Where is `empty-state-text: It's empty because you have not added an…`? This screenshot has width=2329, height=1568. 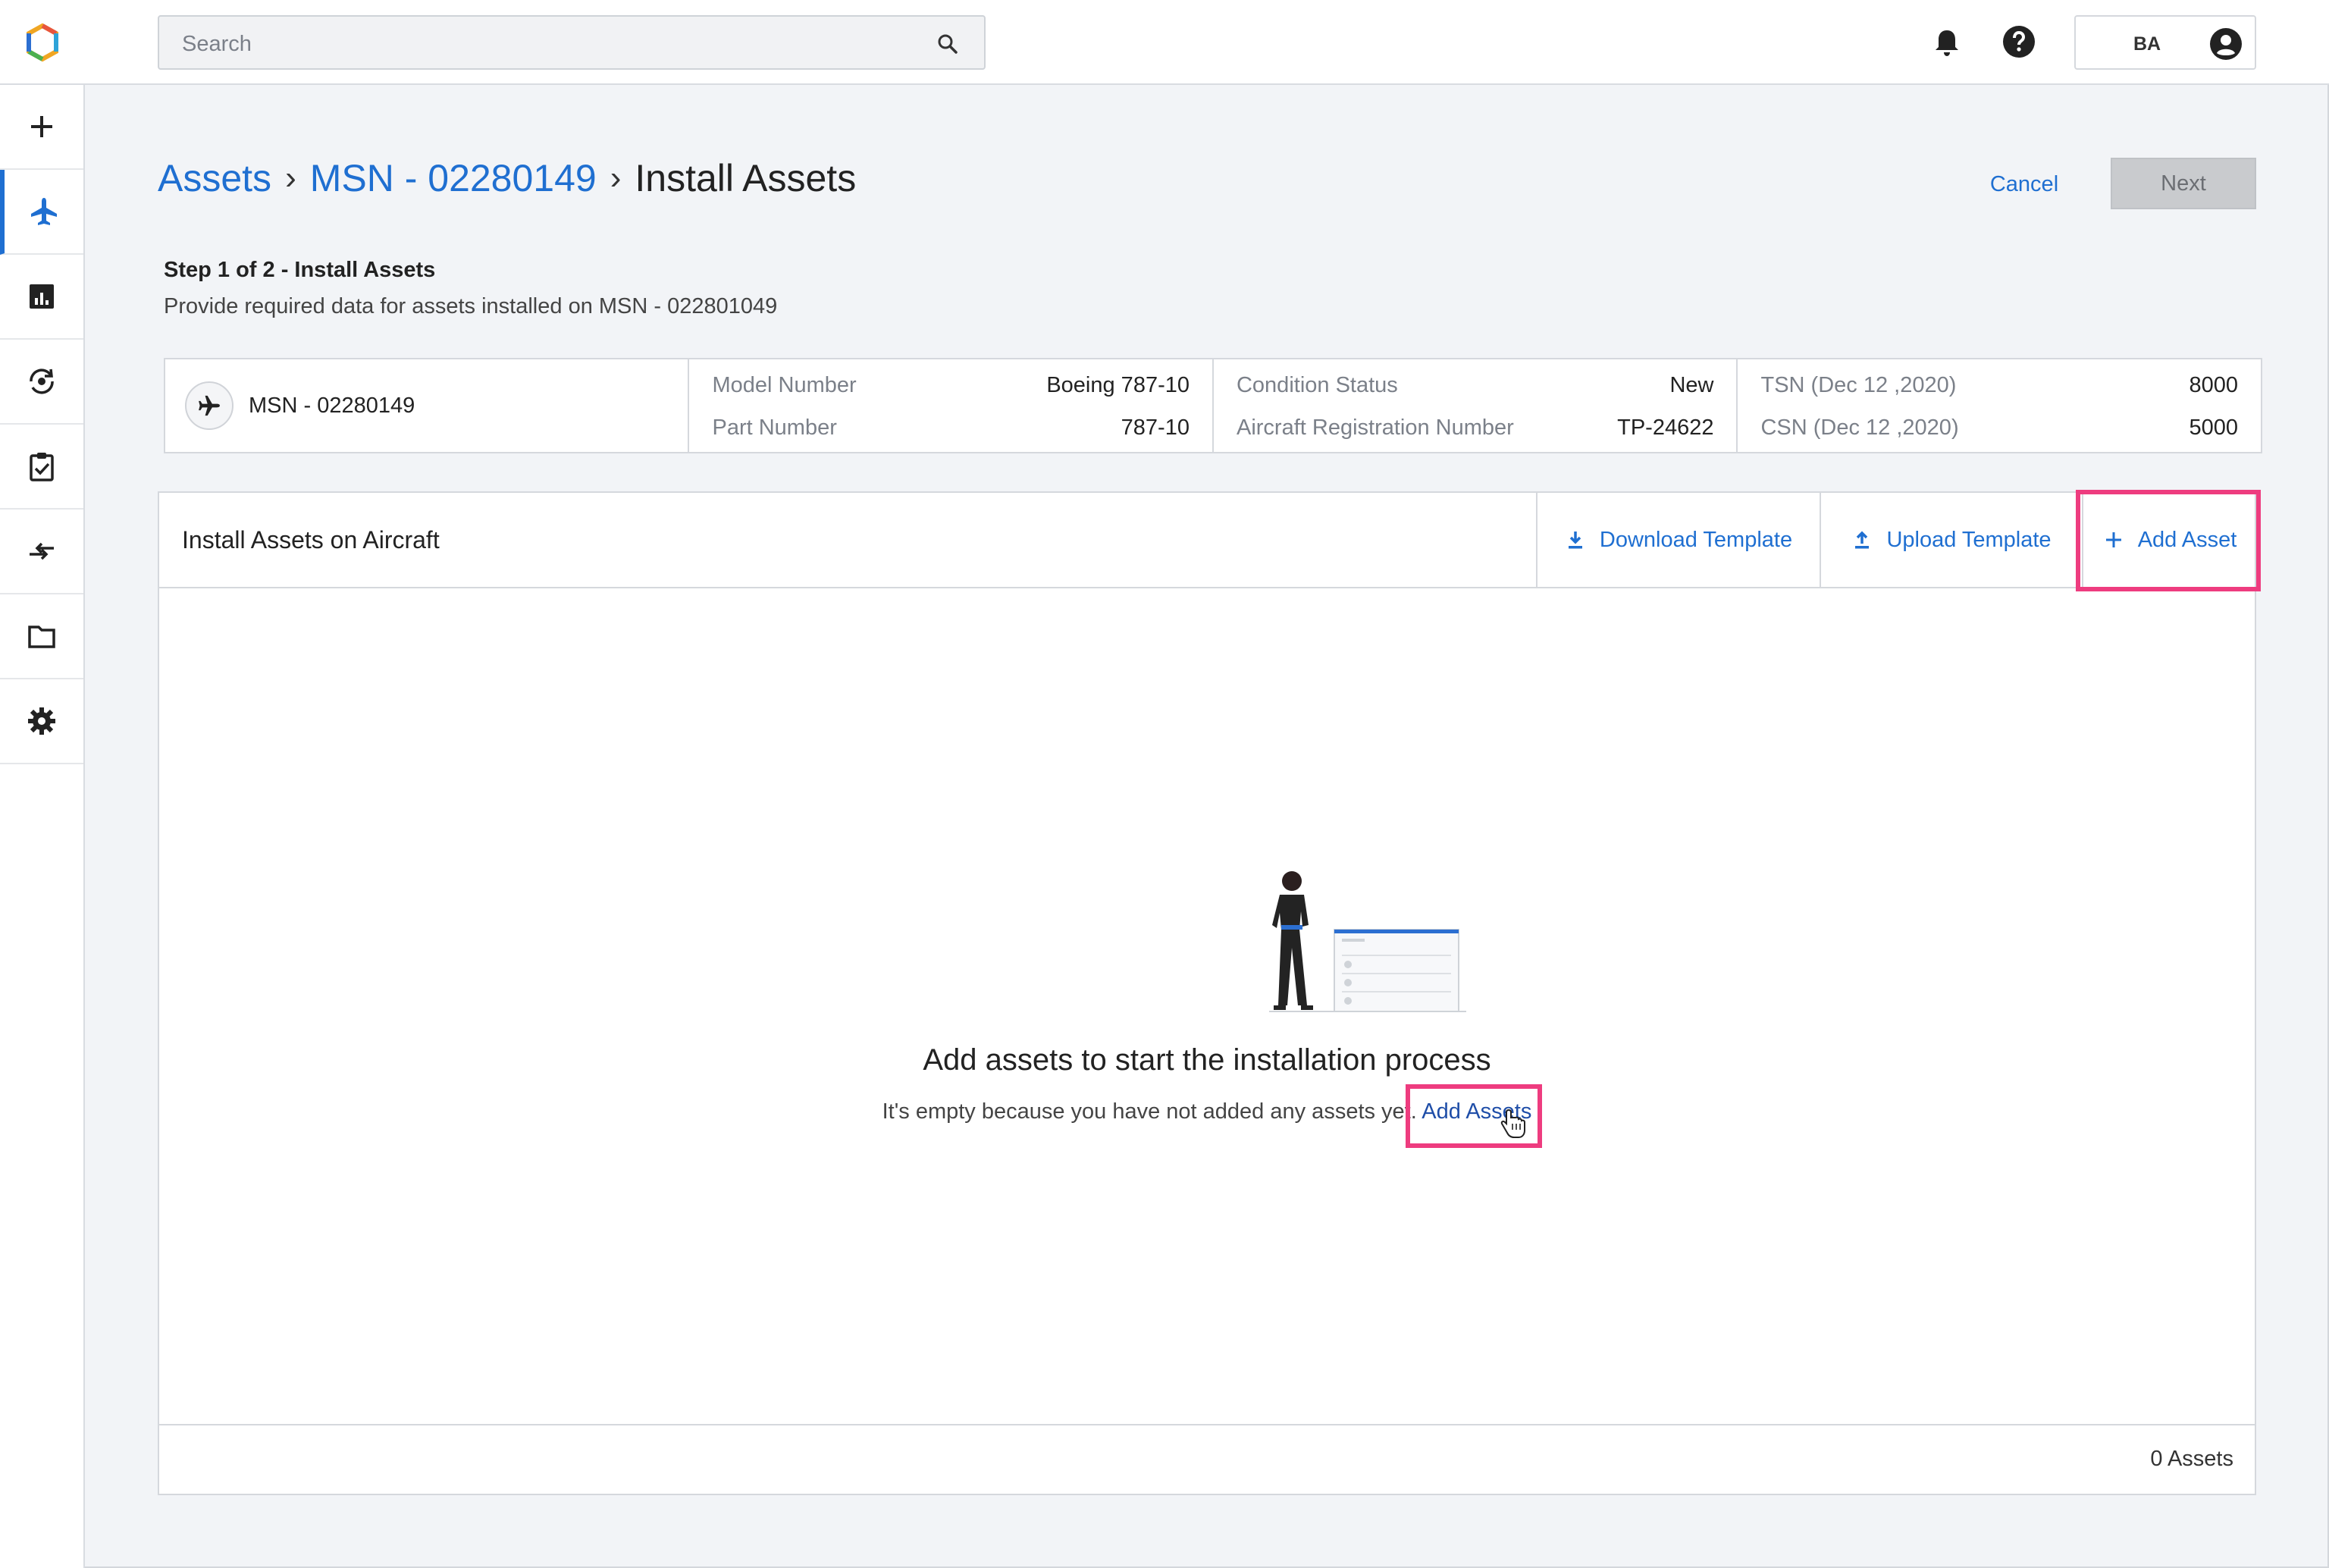
empty-state-text: It's empty because you have not added an… is located at coordinates (1149, 1112).